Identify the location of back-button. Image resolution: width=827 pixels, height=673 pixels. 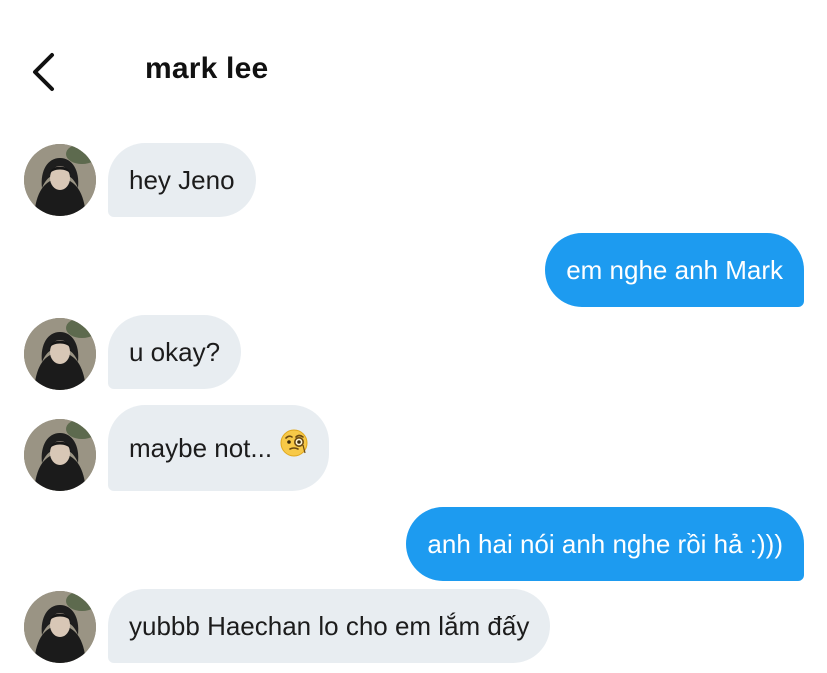
(46, 72).